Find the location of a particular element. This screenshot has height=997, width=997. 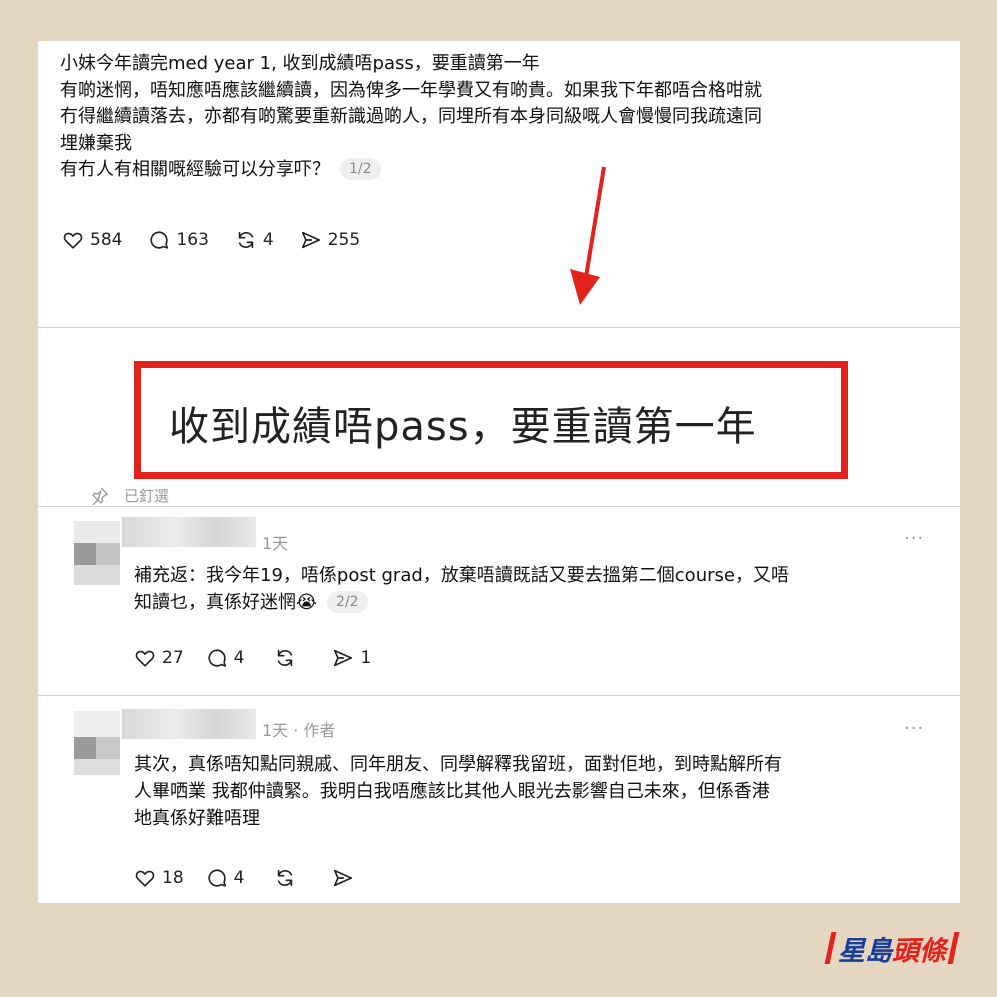

like-button: 18 is located at coordinates (159, 878).